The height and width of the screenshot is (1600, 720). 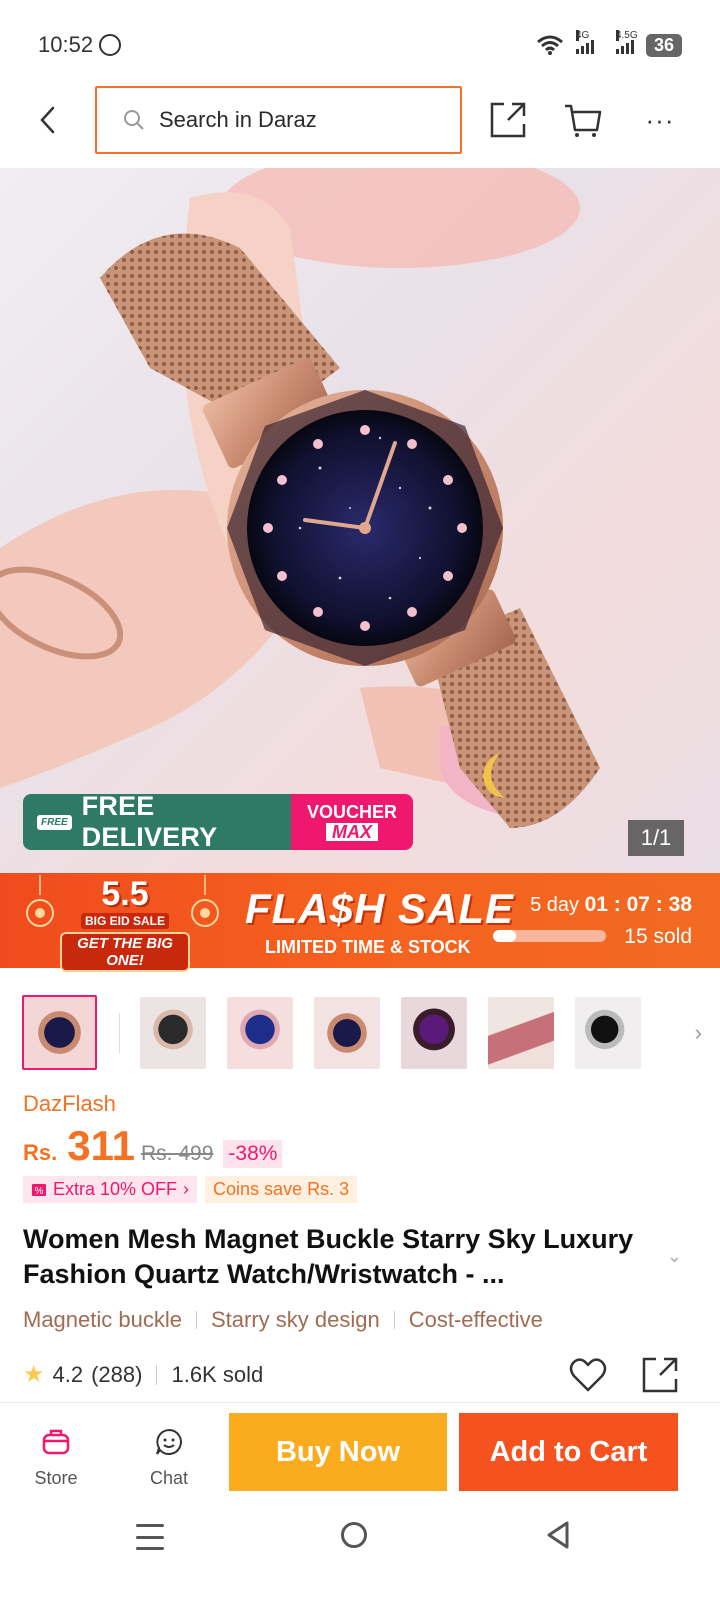 What do you see at coordinates (124, 921) in the screenshot?
I see `eid-sale-subtitle: BIG EID SALE` at bounding box center [124, 921].